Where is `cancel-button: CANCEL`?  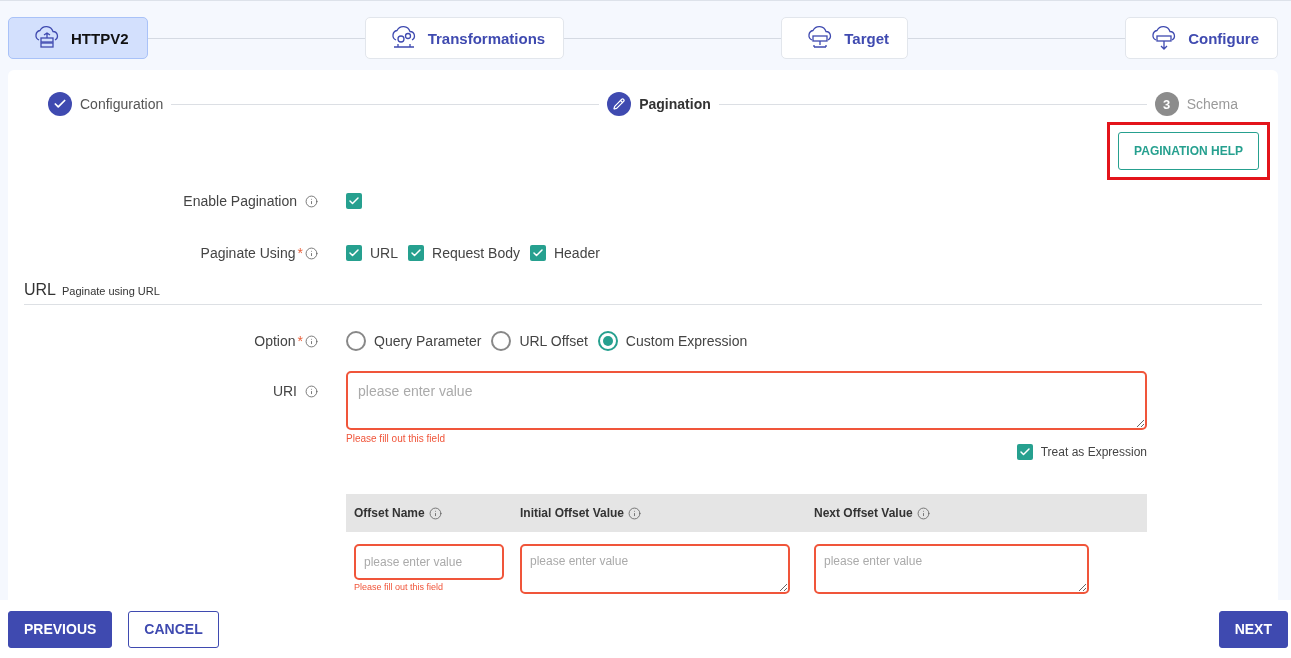
cancel-button: CANCEL is located at coordinates (173, 629).